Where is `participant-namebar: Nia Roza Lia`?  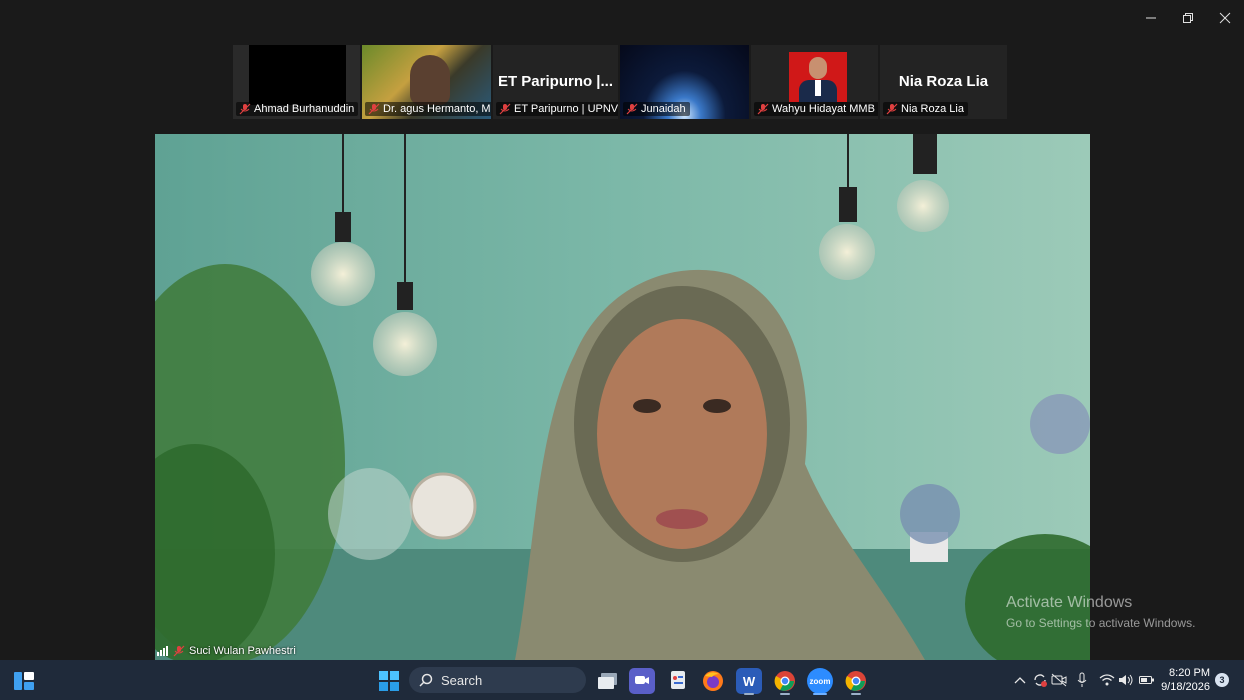
participant-namebar: Nia Roza Lia is located at coordinates (925, 109).